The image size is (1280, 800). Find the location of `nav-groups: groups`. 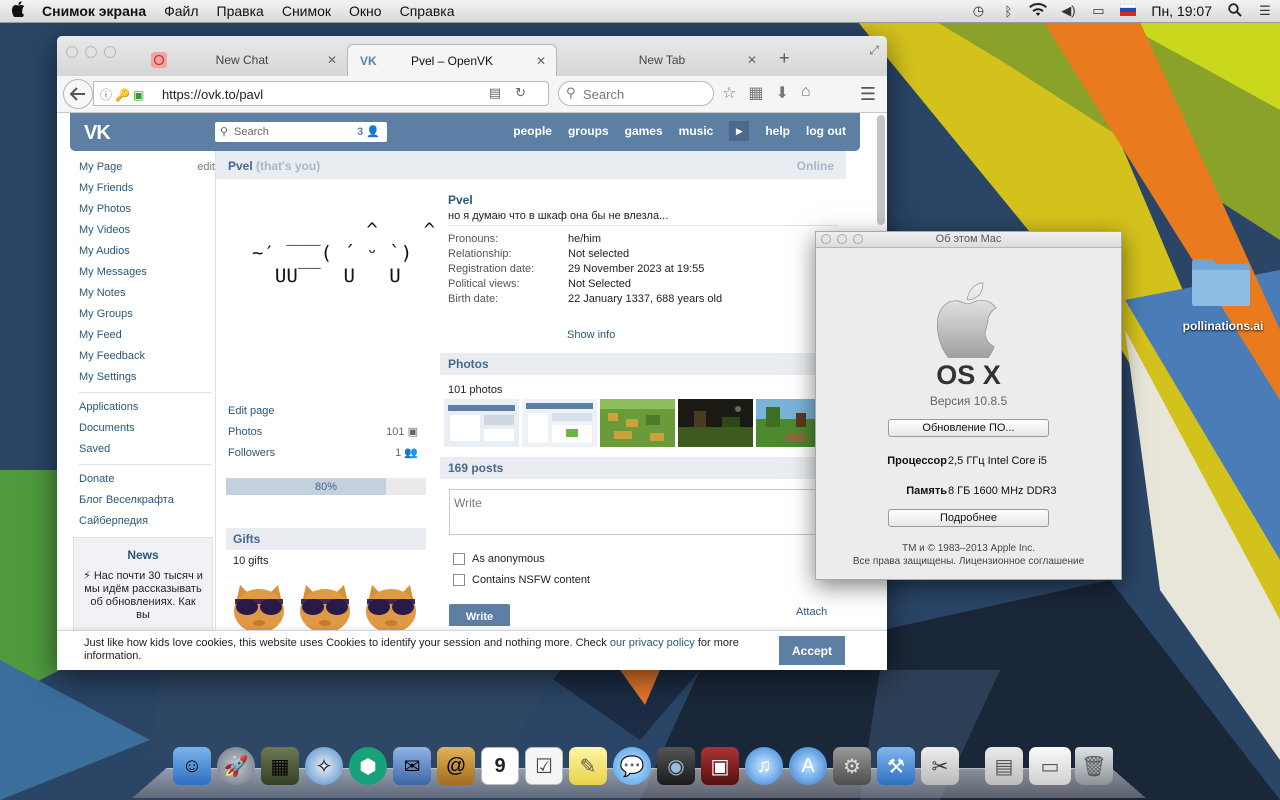

nav-groups: groups is located at coordinates (588, 132).